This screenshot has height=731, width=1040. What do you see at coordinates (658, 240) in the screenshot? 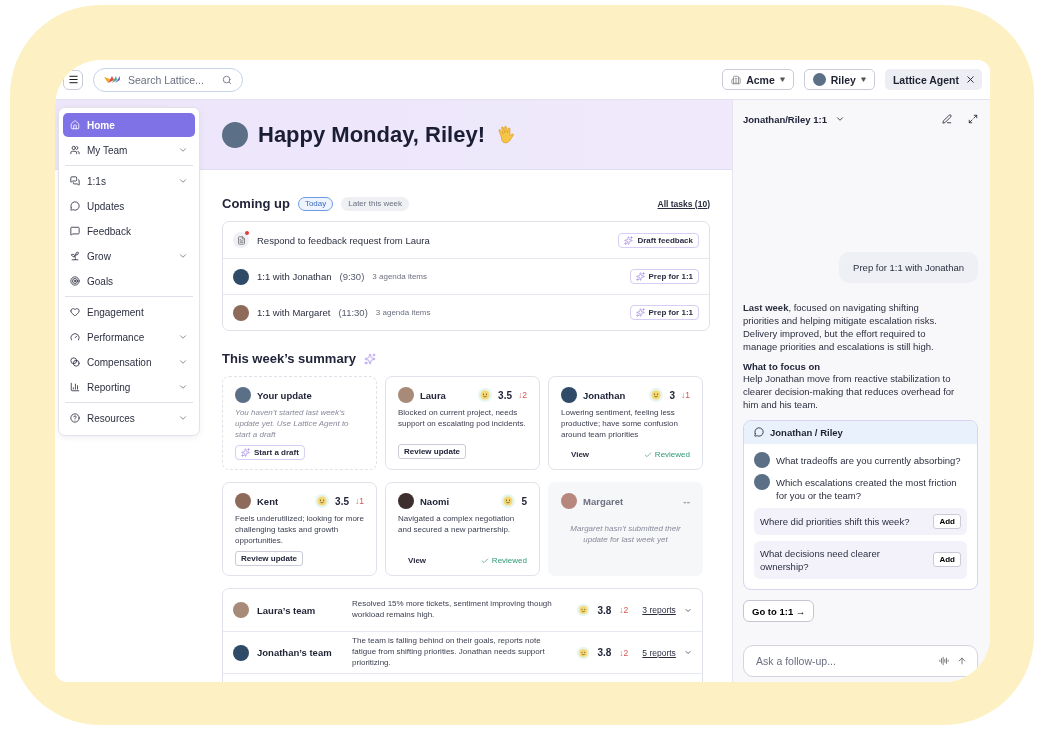
I see `ai-action-button: Draft feedback` at bounding box center [658, 240].